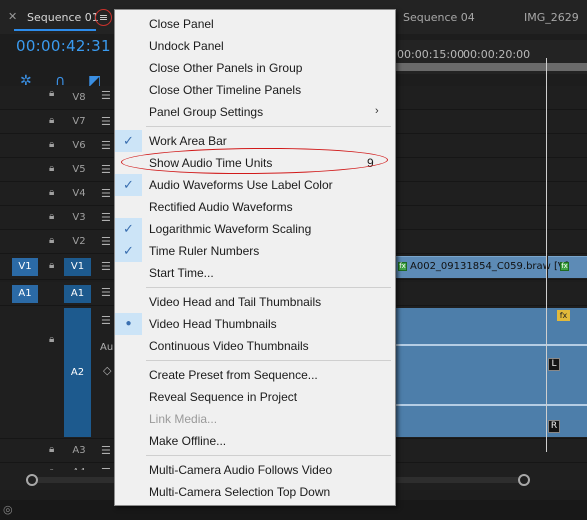 Image resolution: width=587 pixels, height=520 pixels. Describe the element at coordinates (255, 302) in the screenshot. I see `menu-item-head-tail-thumbnails: Video Head and Tail Thumbnails` at that location.